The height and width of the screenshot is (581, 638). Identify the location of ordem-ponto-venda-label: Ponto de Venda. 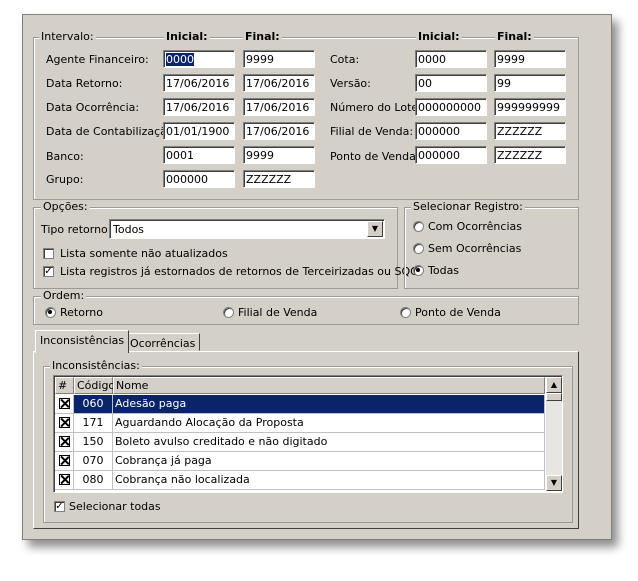
(458, 312).